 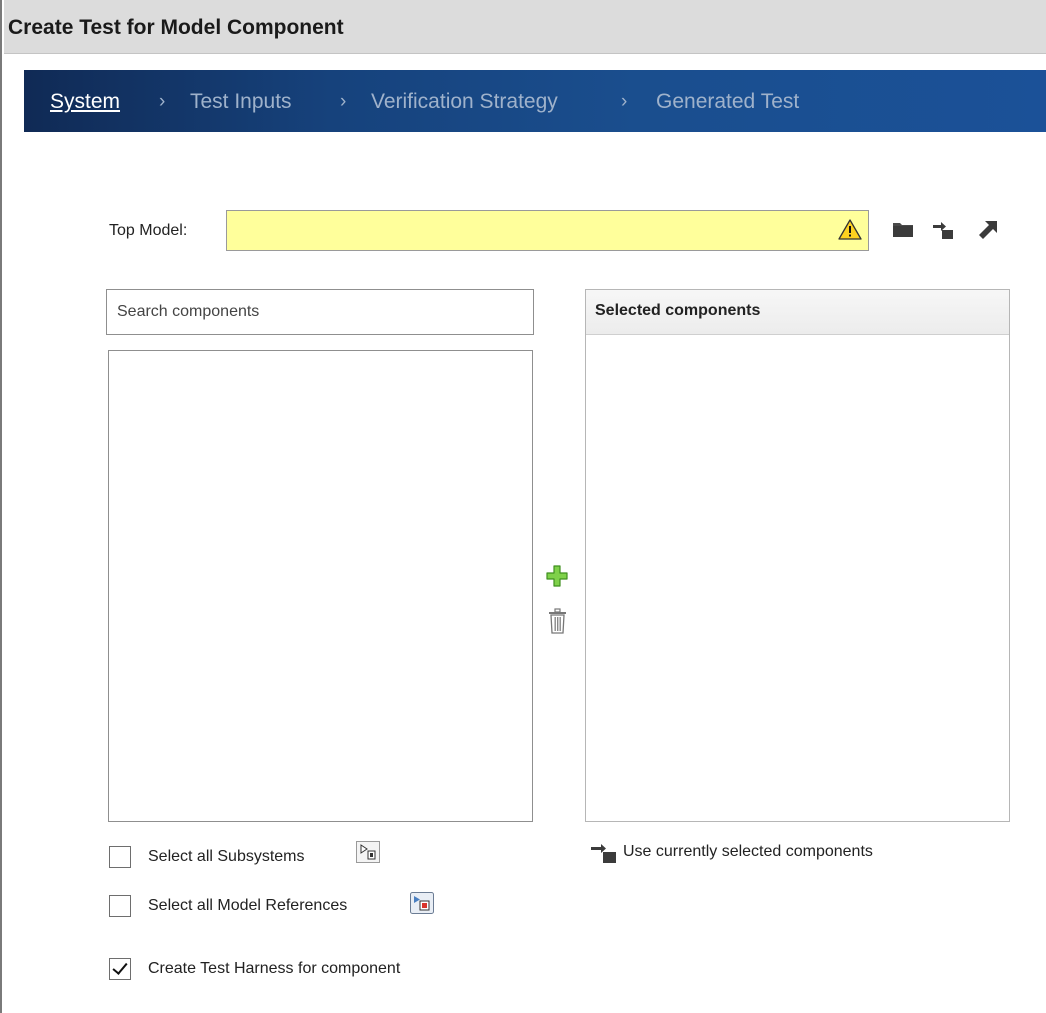 What do you see at coordinates (603, 853) in the screenshot?
I see `use-selected-icon` at bounding box center [603, 853].